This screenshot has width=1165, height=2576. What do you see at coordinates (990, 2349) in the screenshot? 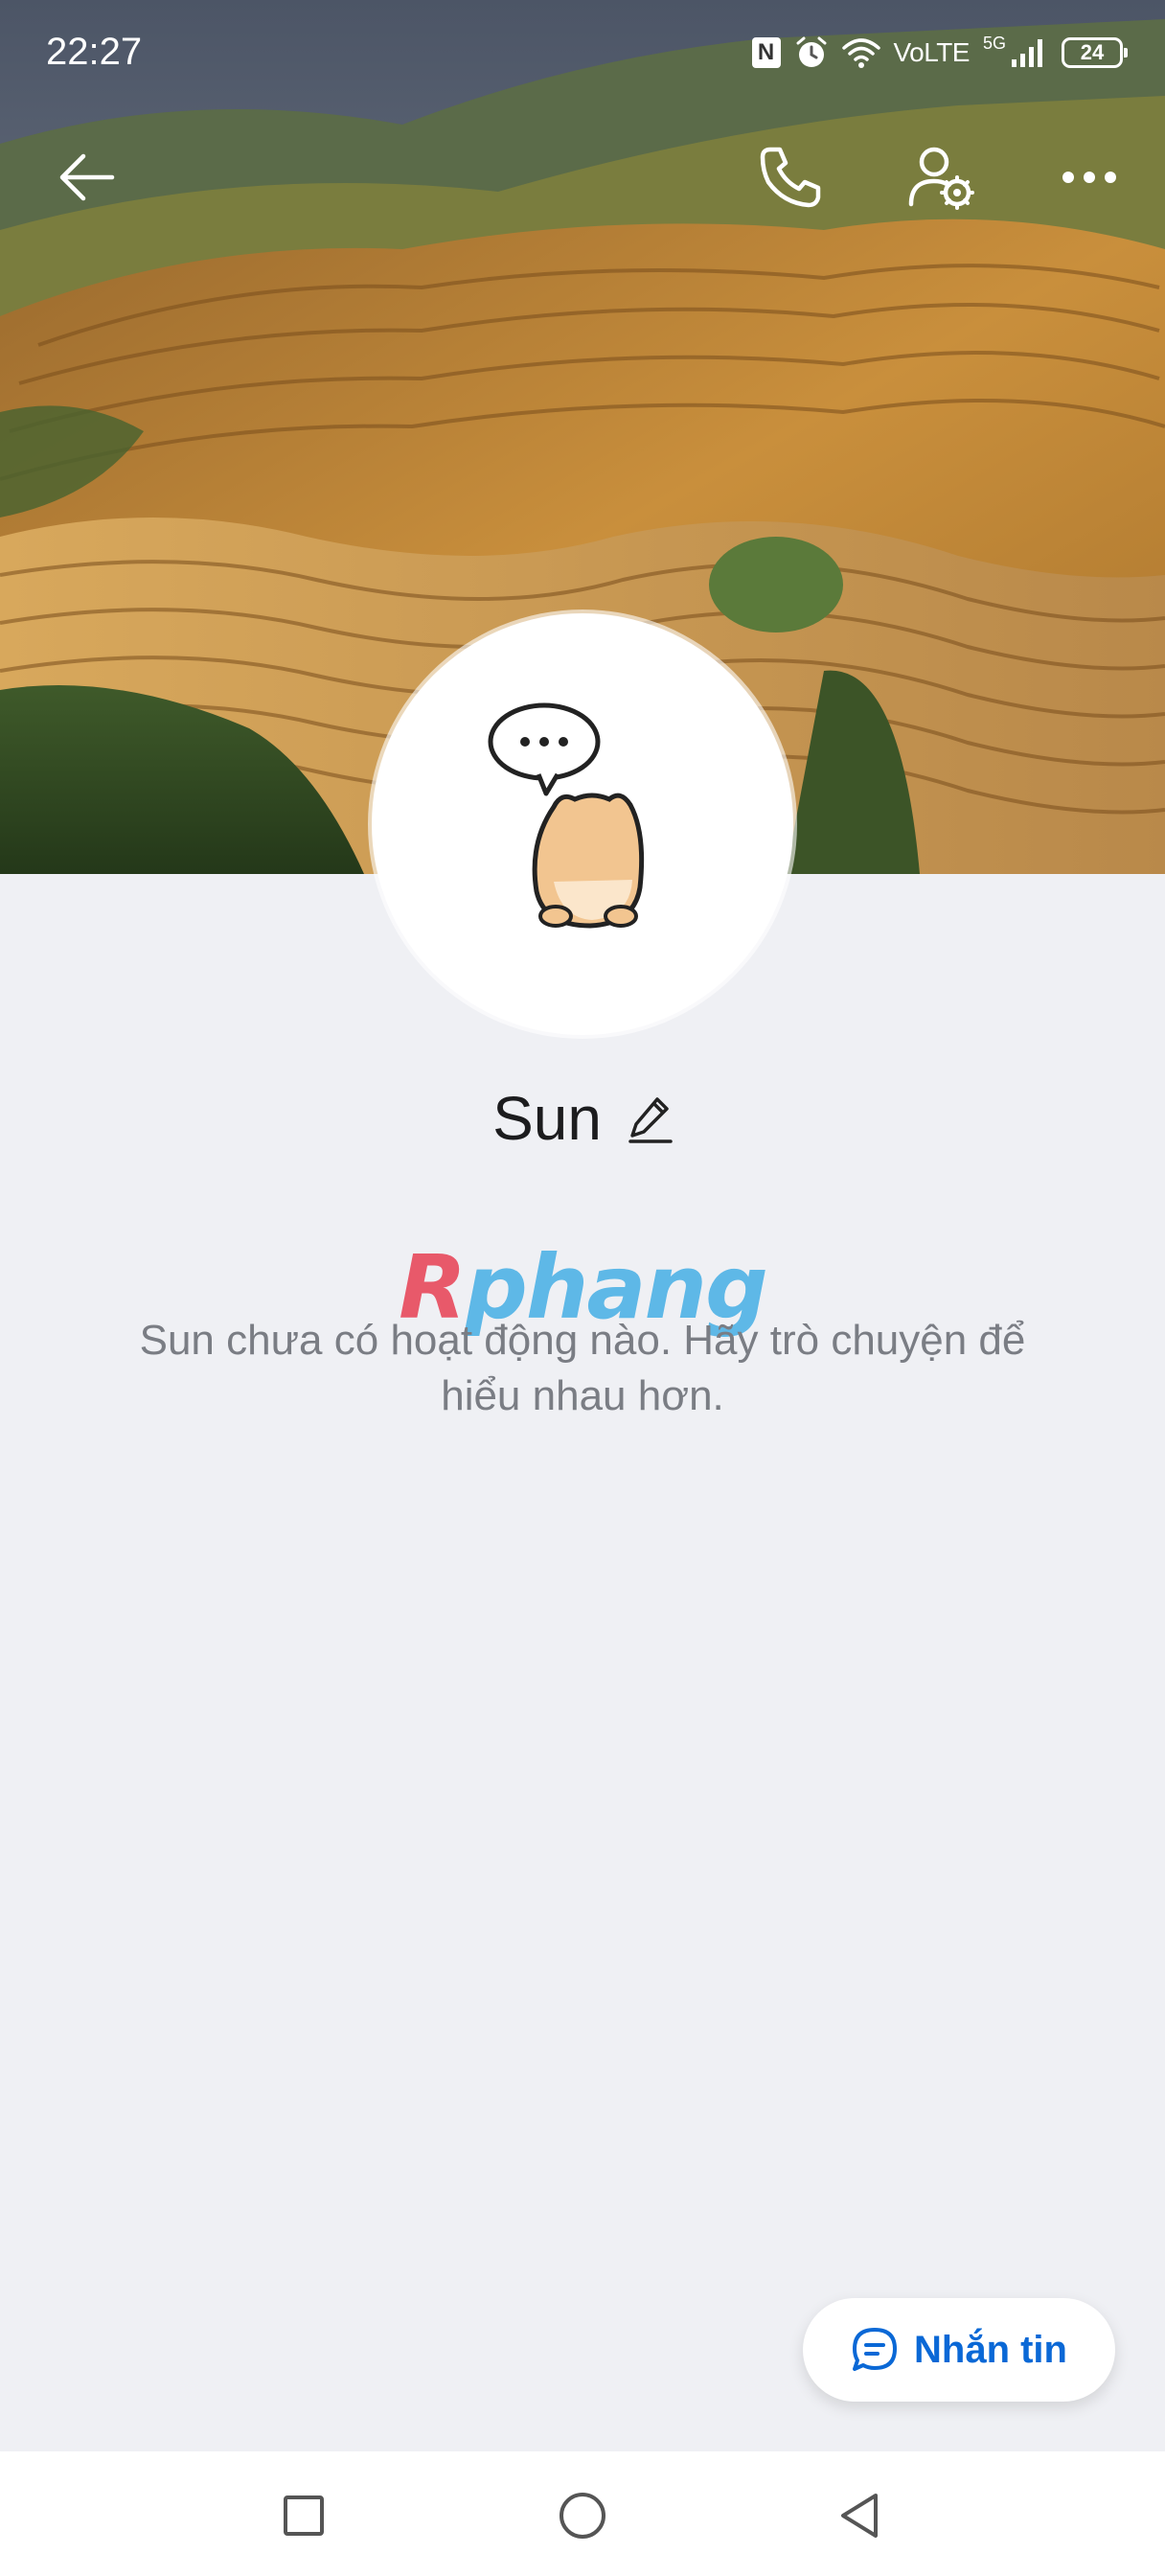
I see `message-button-label: Nhắn tin` at bounding box center [990, 2349].